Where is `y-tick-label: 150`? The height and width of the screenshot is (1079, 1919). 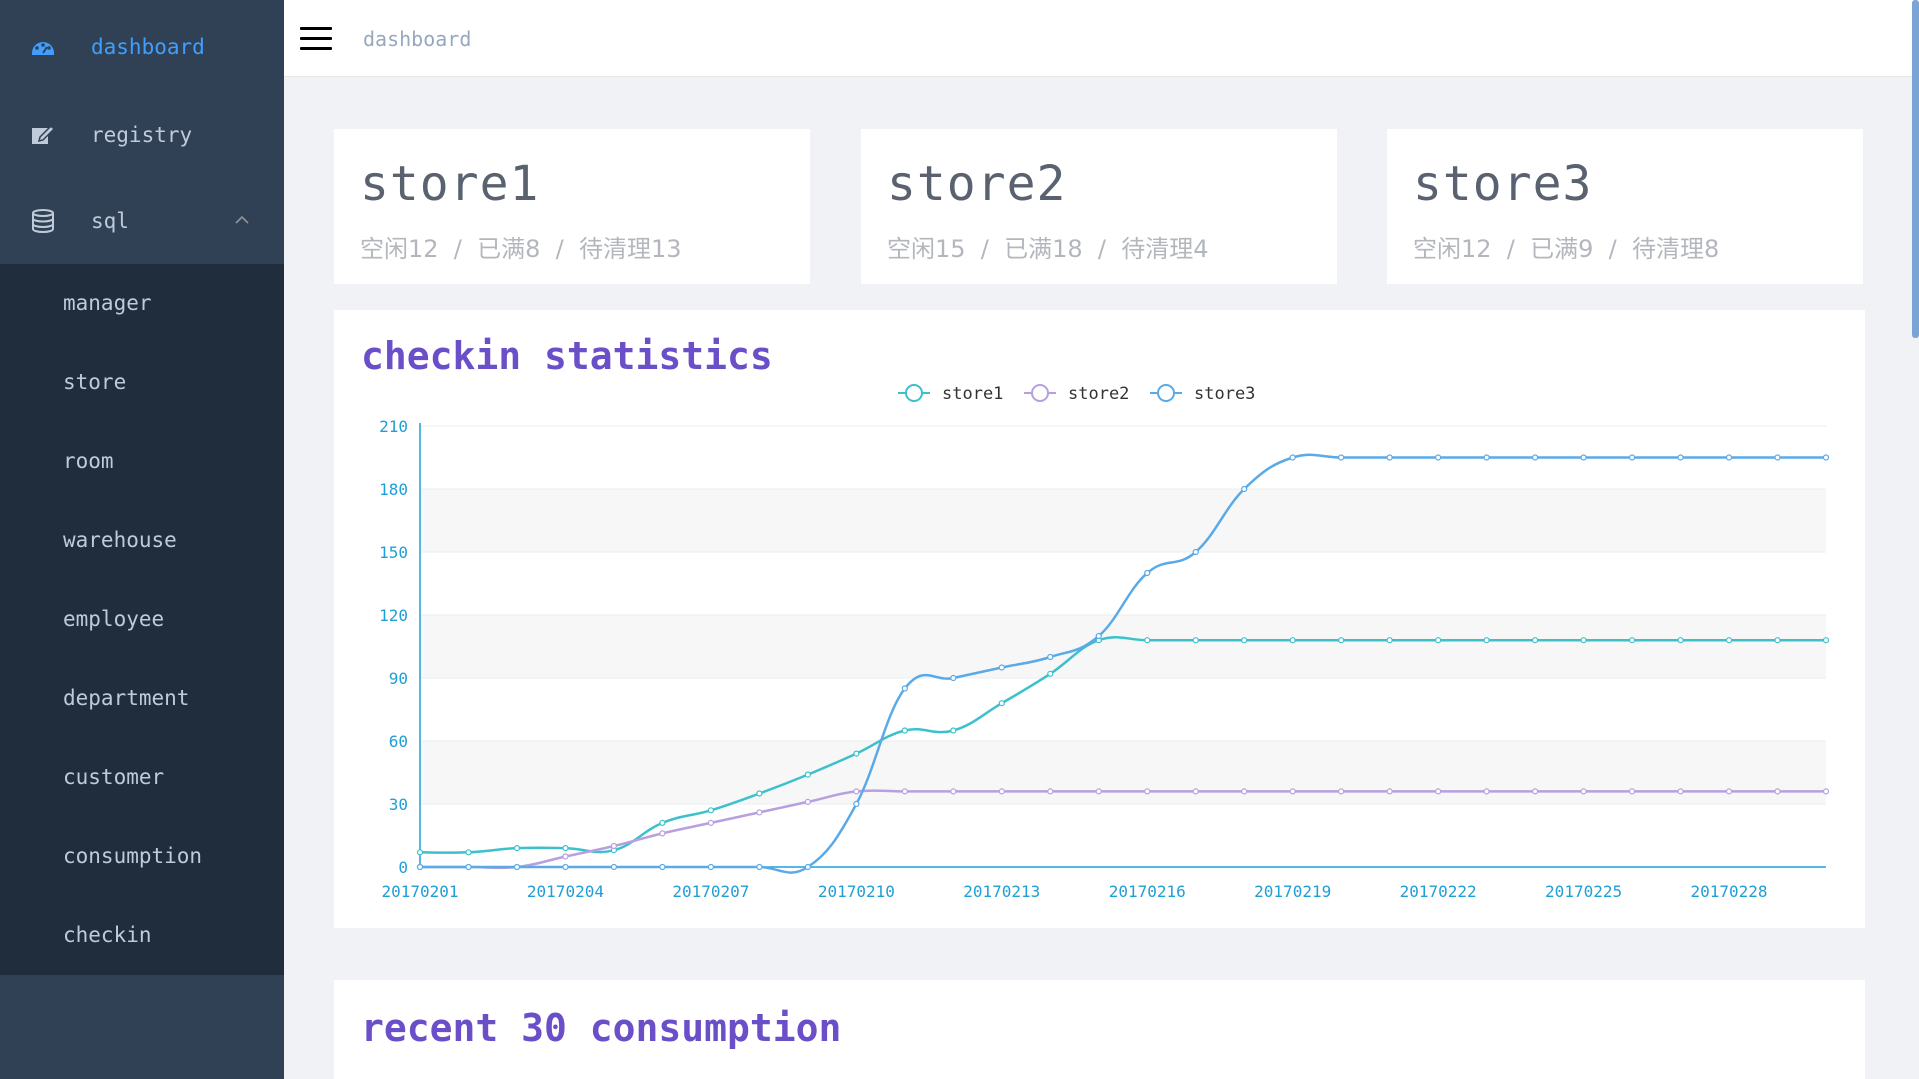
y-tick-label: 150 is located at coordinates (393, 552).